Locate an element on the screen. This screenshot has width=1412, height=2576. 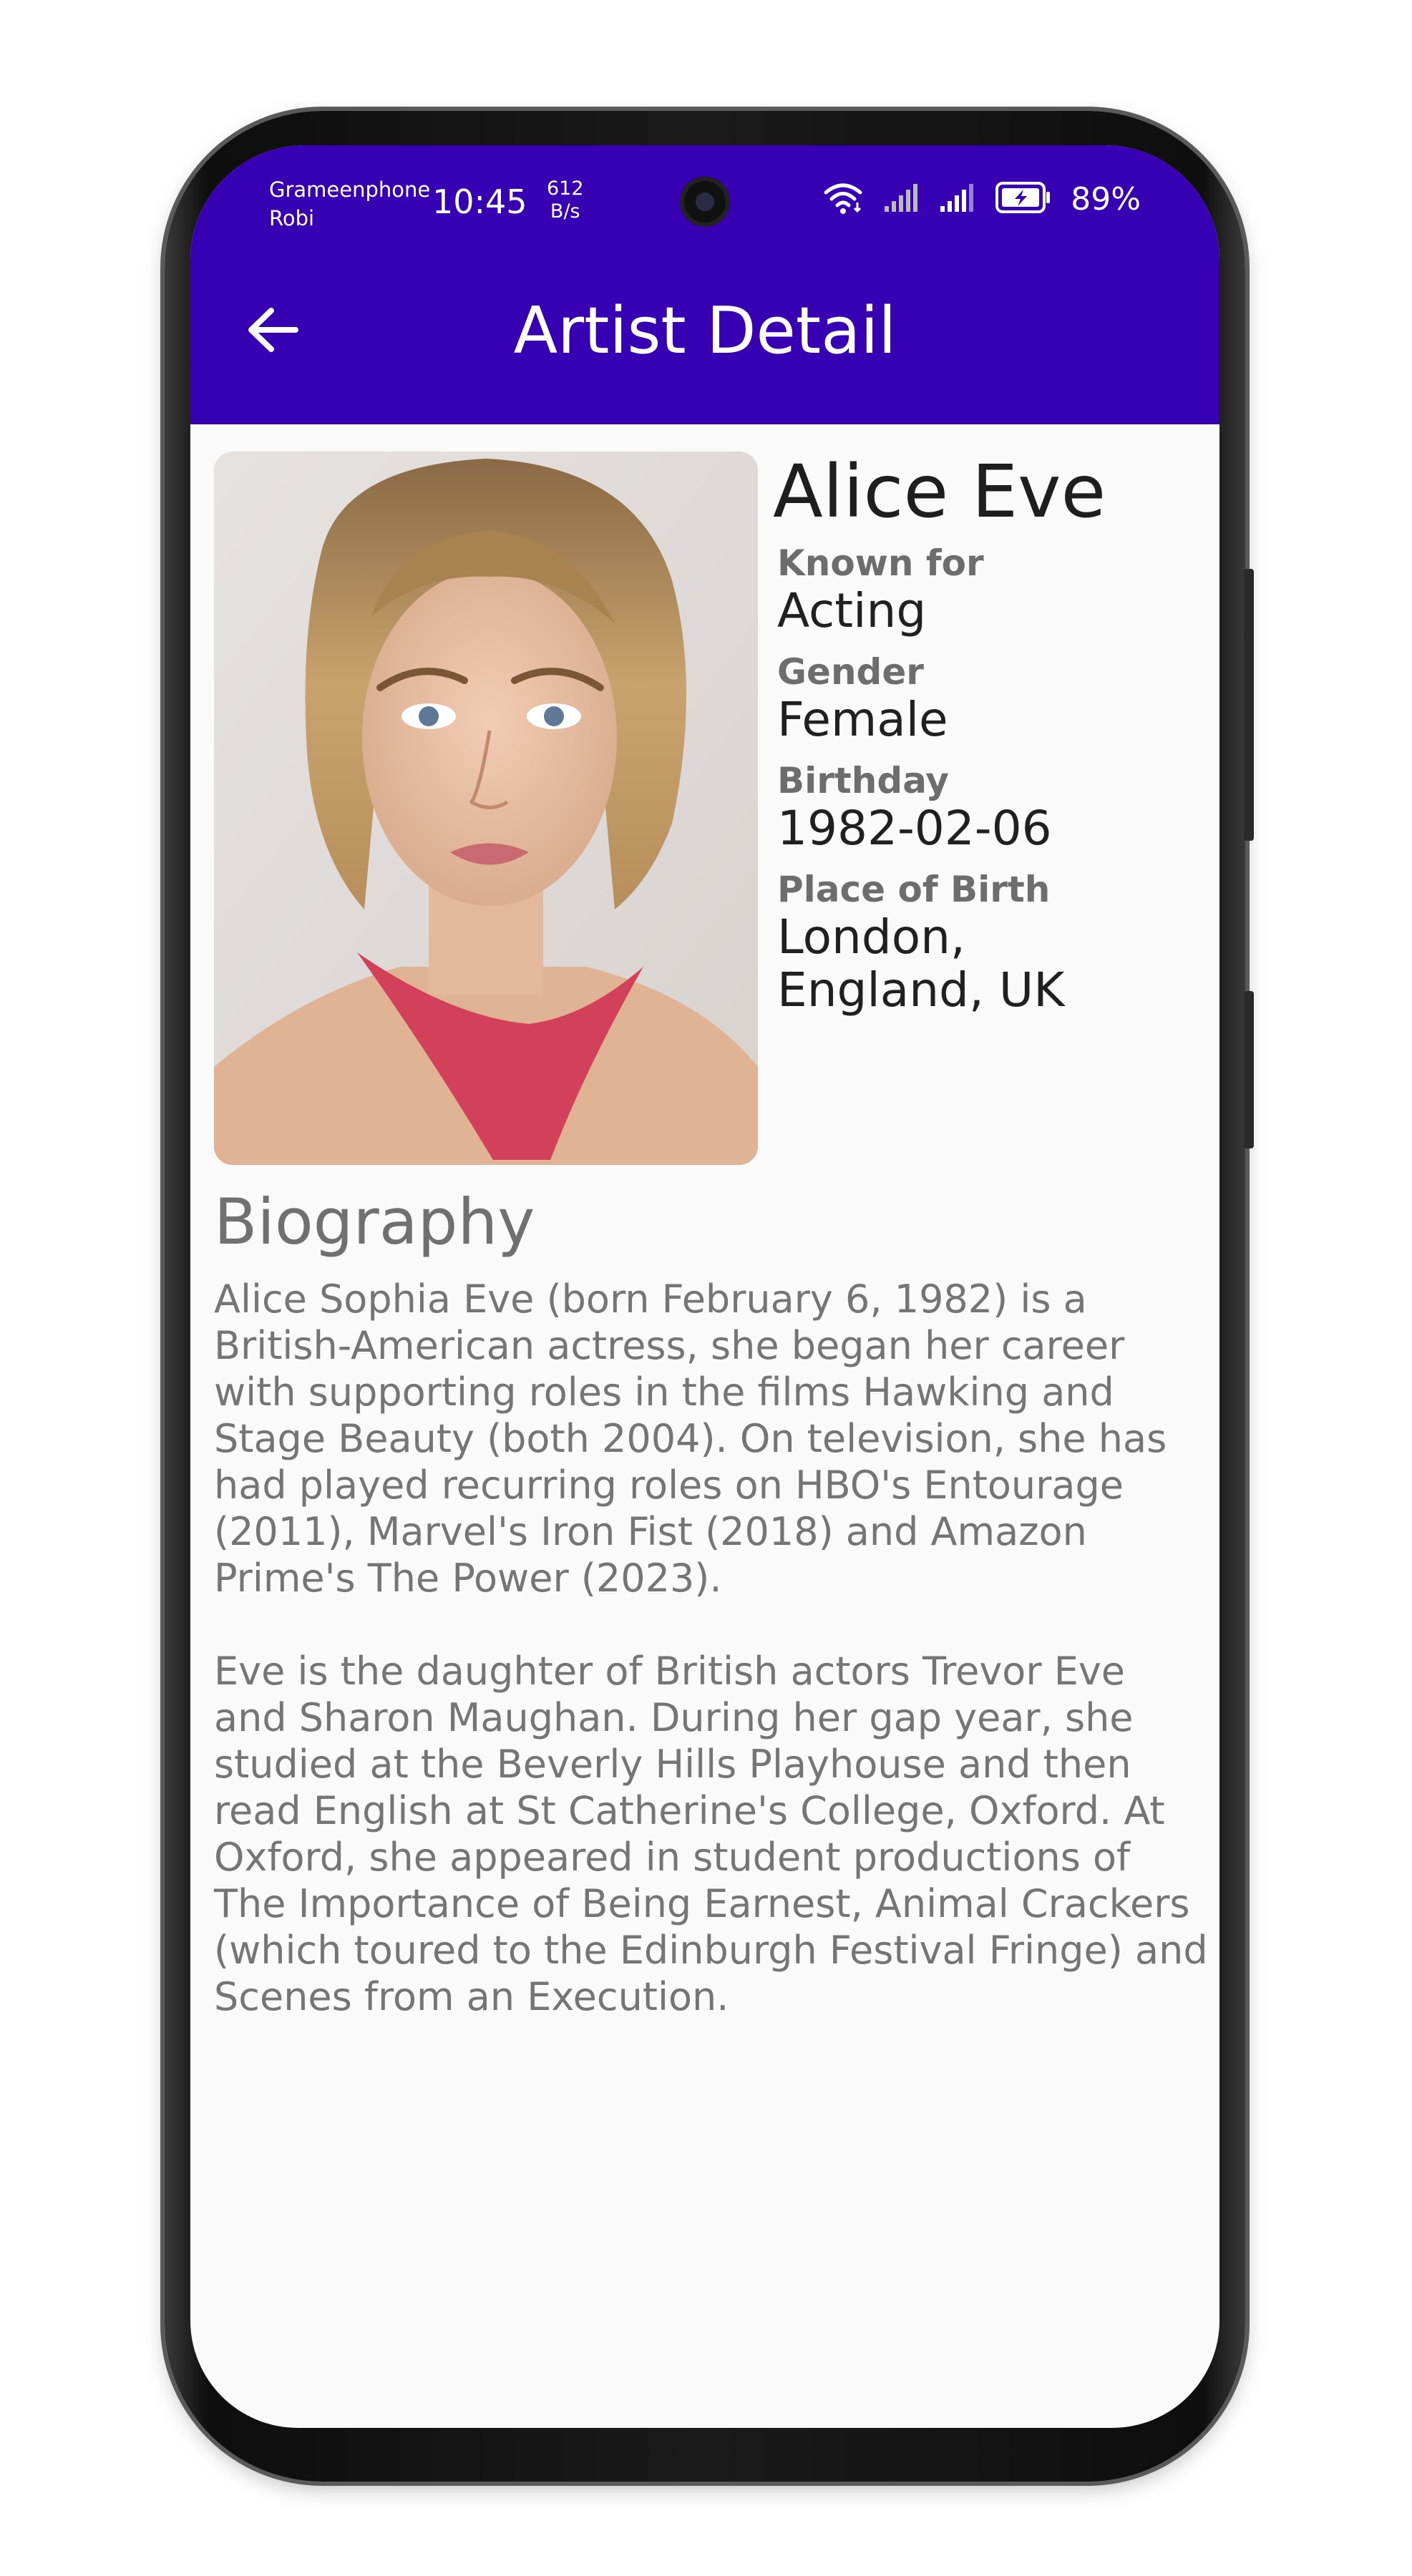
status-time: 10:45 is located at coordinates (479, 201).